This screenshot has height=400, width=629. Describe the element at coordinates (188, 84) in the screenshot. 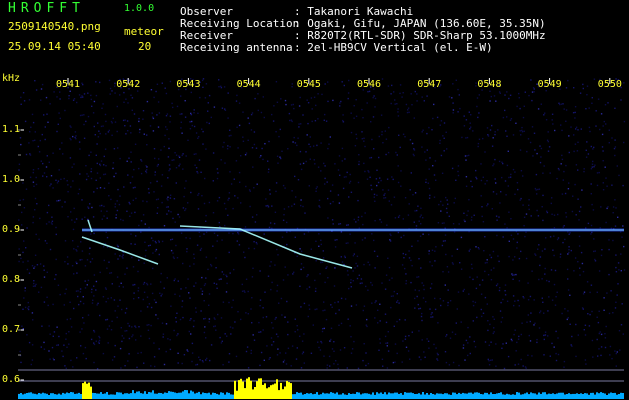

I see `time-tick-label: 0543` at that location.